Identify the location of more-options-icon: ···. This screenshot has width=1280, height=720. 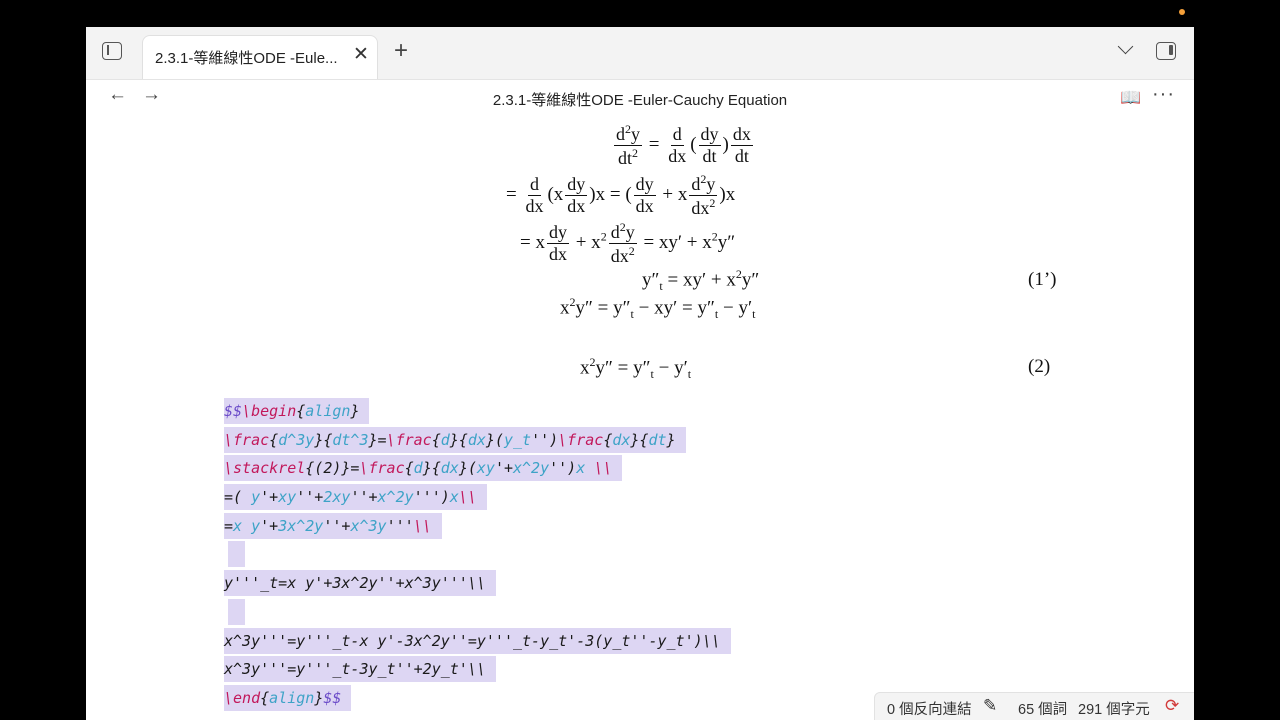
(1163, 94).